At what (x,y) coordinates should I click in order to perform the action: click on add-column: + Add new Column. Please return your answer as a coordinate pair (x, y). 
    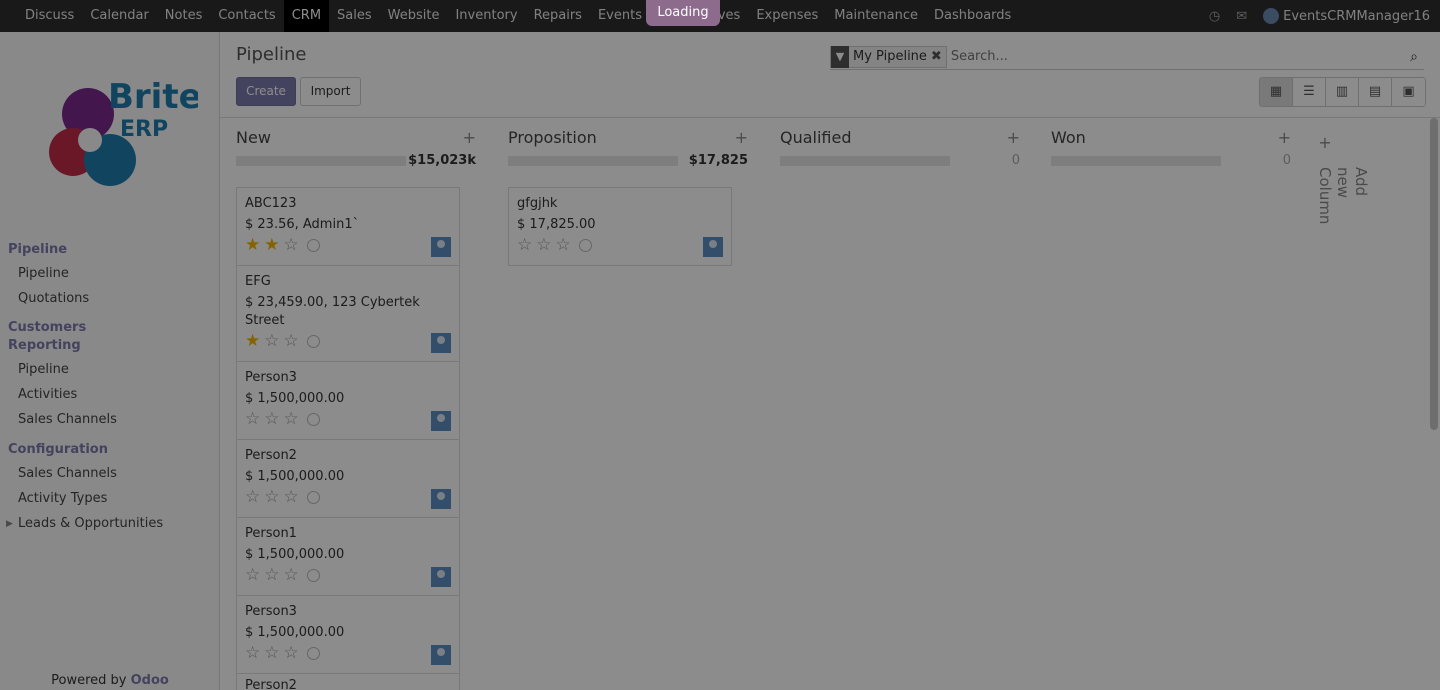
    Looking at the image, I should click on (1340, 178).